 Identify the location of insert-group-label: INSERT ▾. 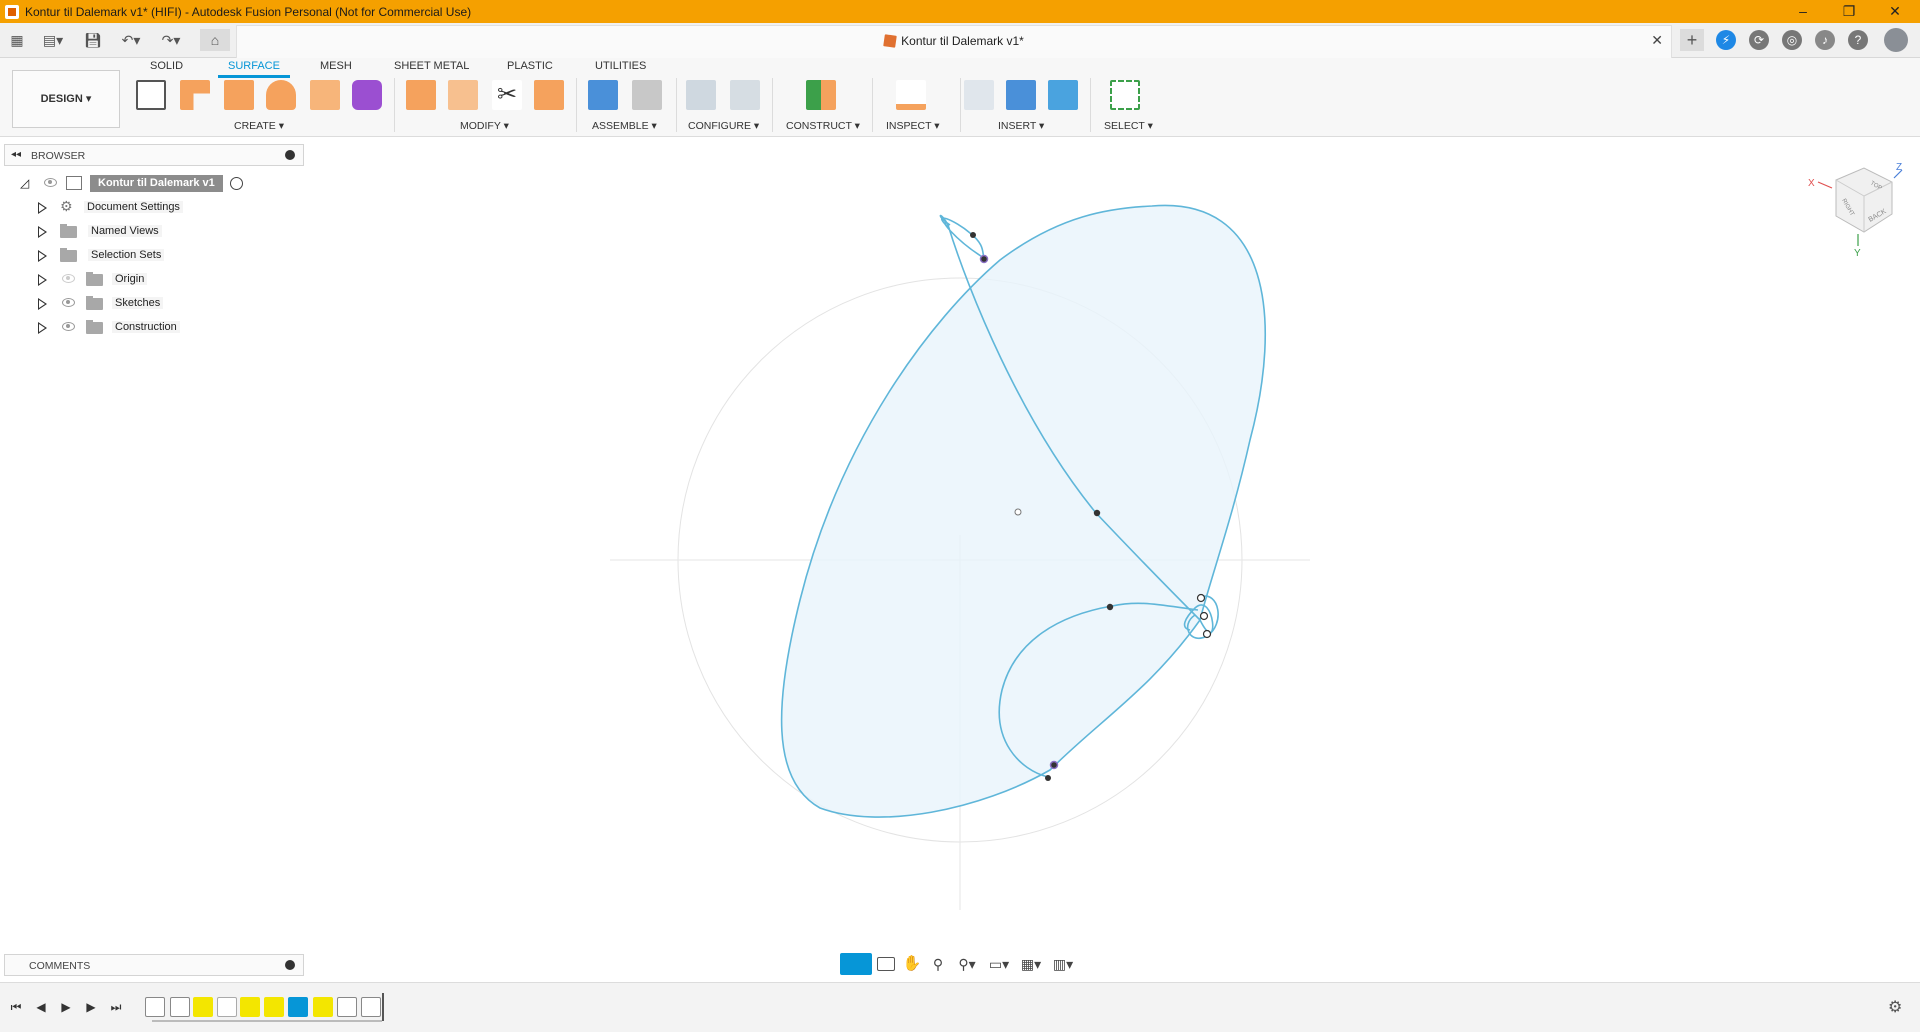
(1021, 126).